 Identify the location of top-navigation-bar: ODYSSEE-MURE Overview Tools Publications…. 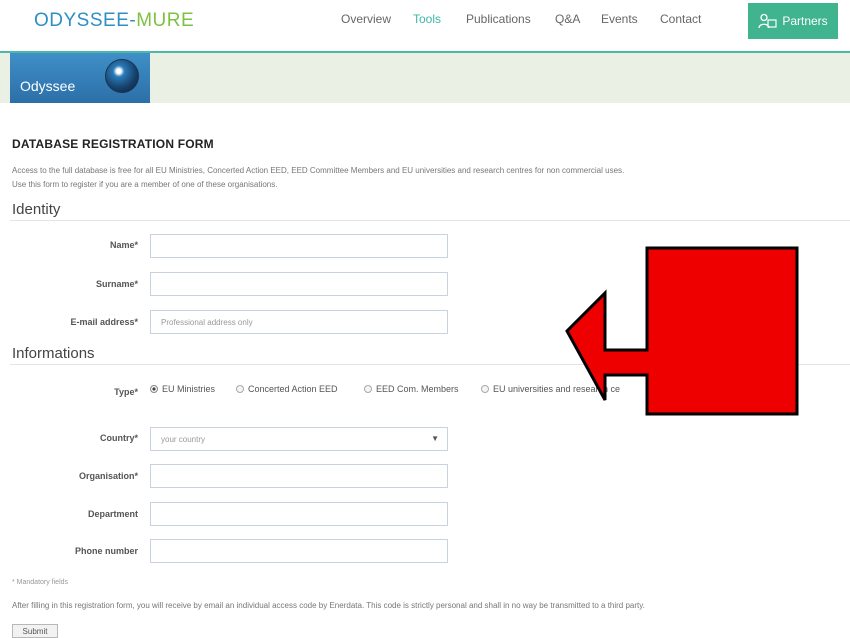
(425, 26).